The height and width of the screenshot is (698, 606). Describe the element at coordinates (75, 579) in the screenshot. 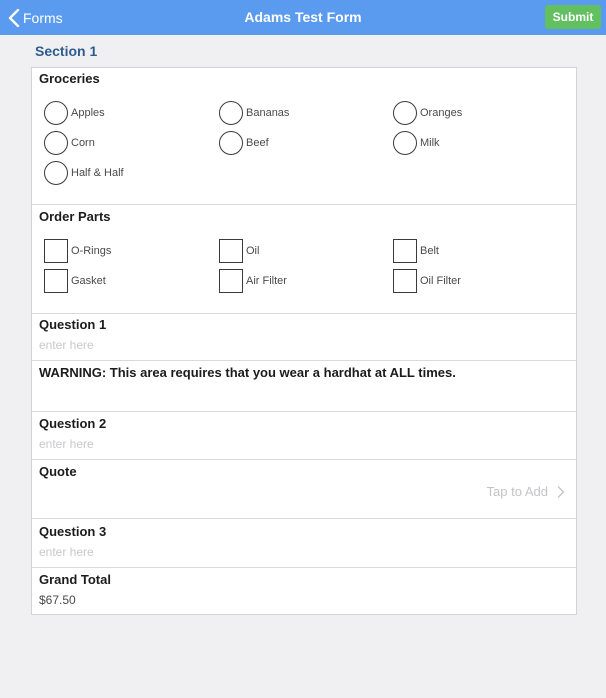

I see `grand-total-label: Grand Total` at that location.